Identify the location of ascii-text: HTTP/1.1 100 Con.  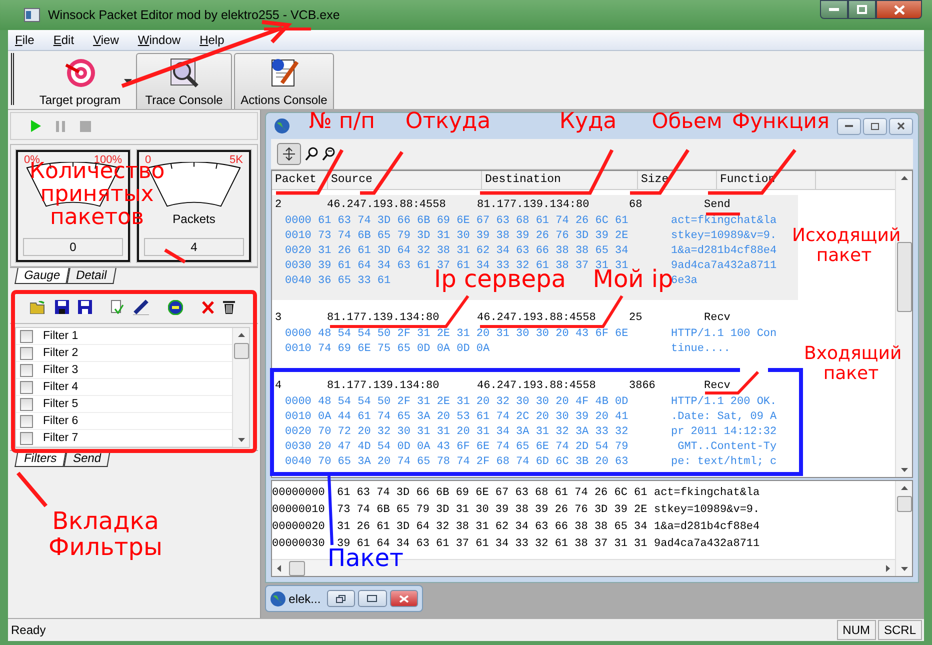
(724, 334).